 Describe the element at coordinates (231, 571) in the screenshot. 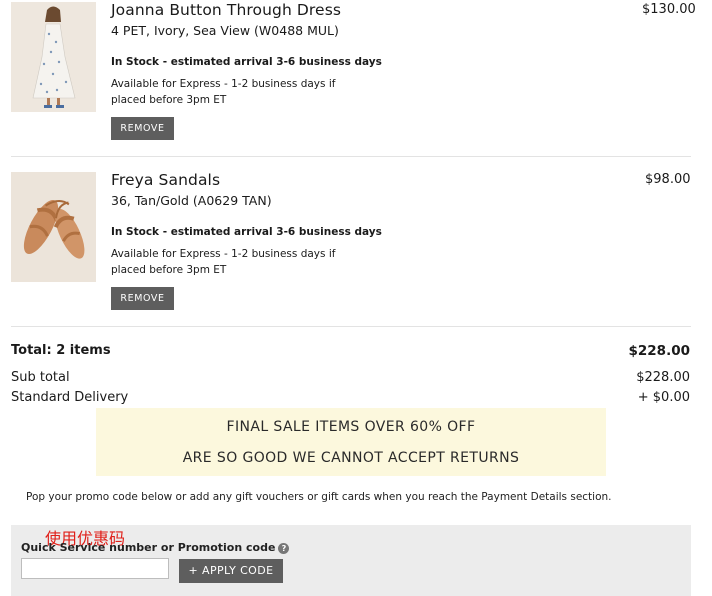

I see `apply-code-button: + APPLY CODE` at that location.